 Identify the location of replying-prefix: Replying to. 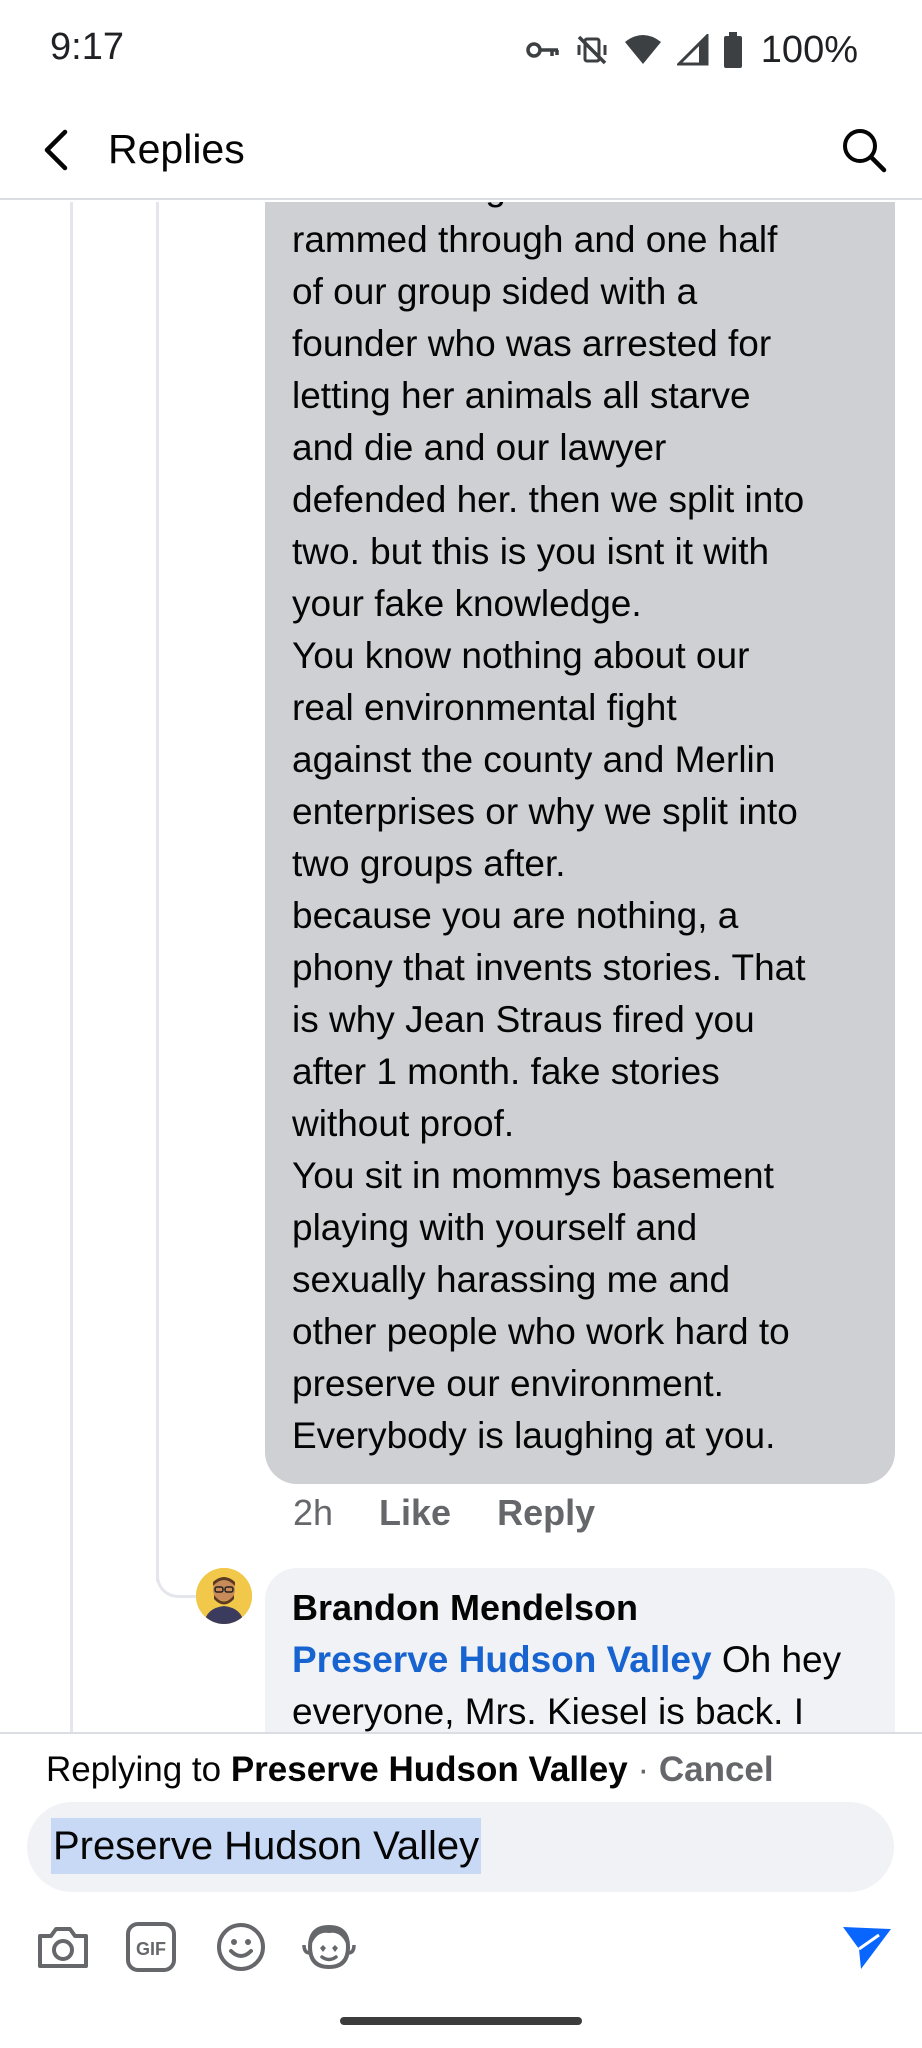
(138, 1769).